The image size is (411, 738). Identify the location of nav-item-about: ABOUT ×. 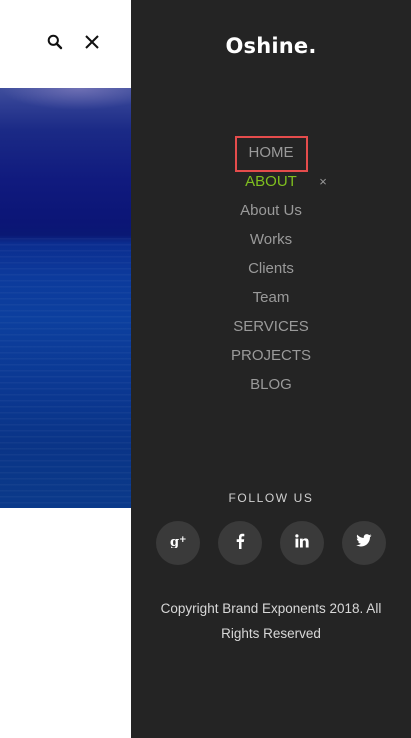
(271, 181).